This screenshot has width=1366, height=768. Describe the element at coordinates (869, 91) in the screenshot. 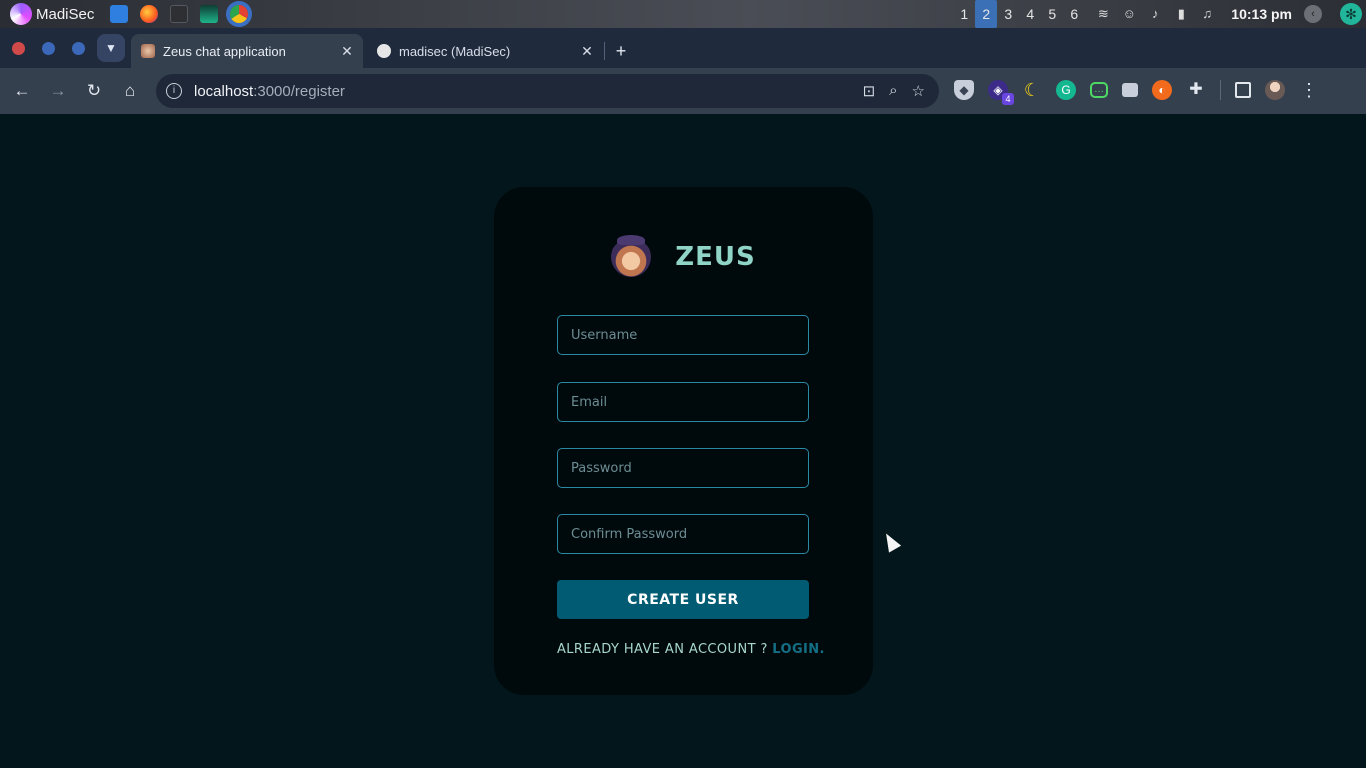

I see `install-app-icon: ⊡` at that location.